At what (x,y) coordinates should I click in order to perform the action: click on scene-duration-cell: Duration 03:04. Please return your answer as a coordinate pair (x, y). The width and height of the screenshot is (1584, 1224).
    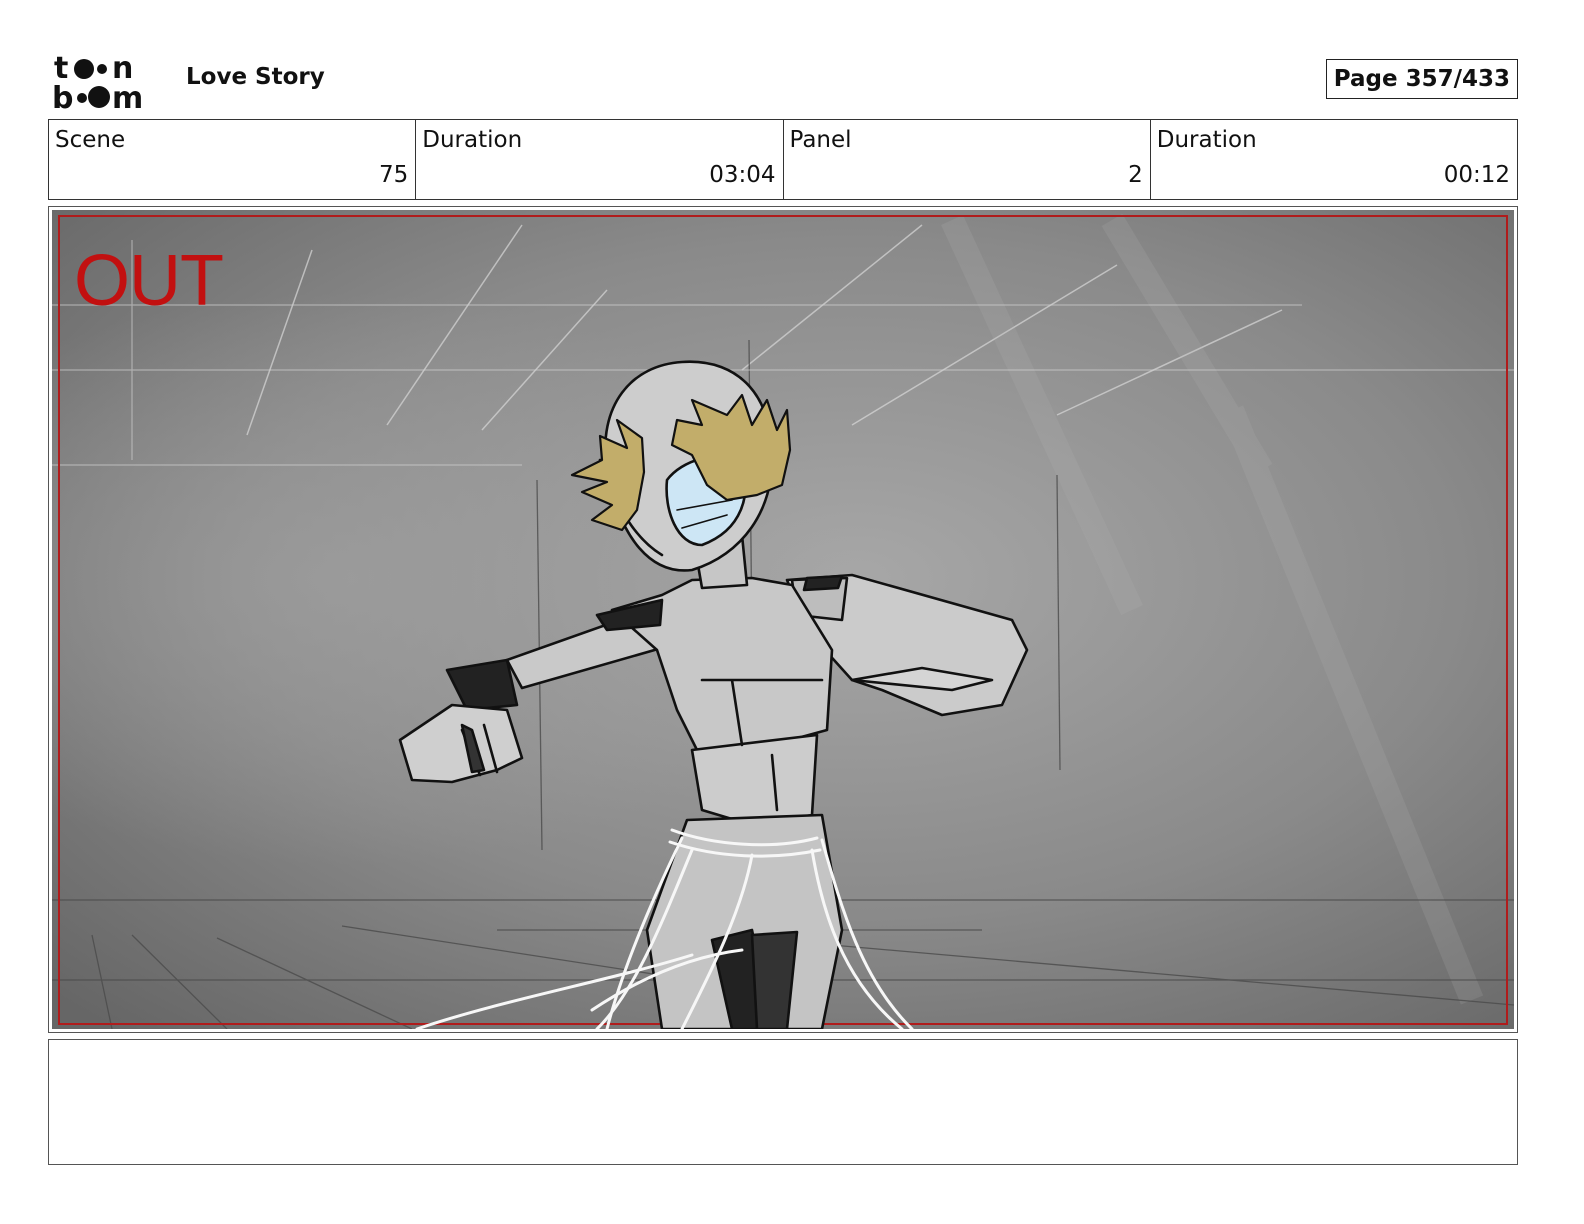
    Looking at the image, I should click on (598, 159).